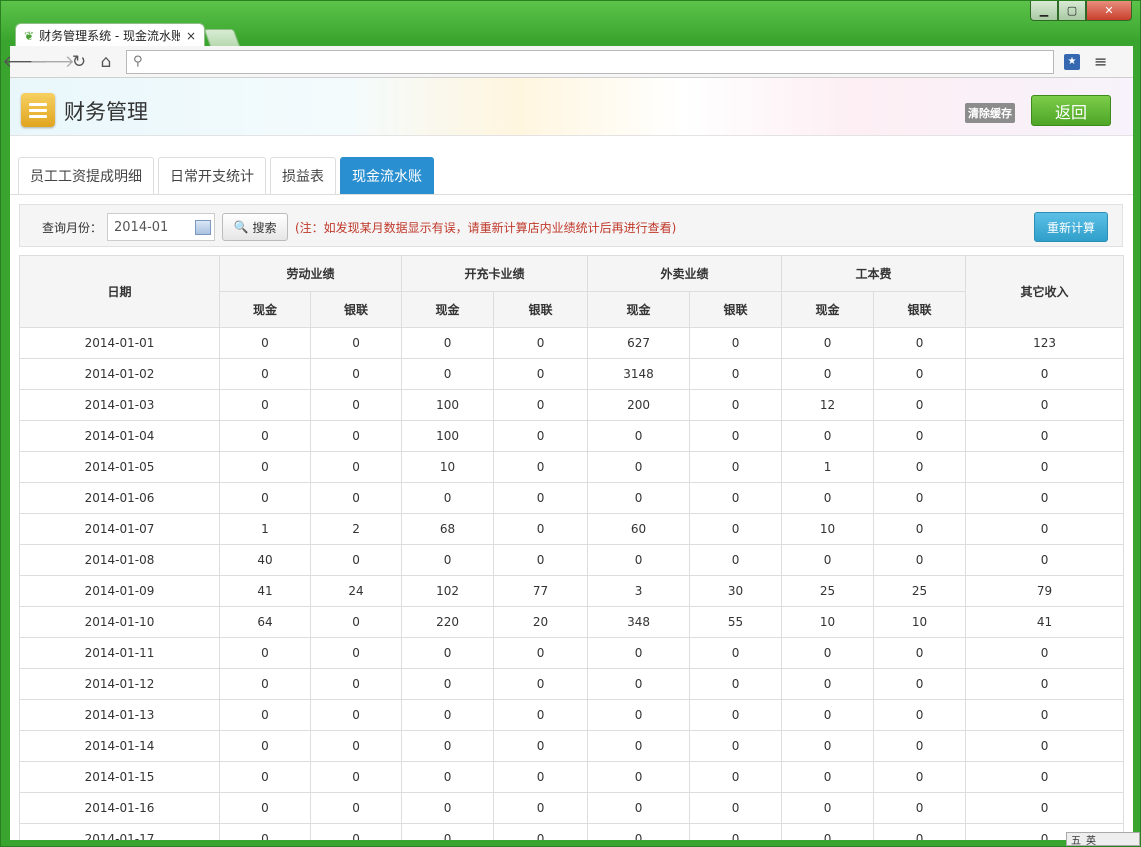 This screenshot has width=1141, height=847. Describe the element at coordinates (265, 560) in the screenshot. I see `value-cell: 40` at that location.